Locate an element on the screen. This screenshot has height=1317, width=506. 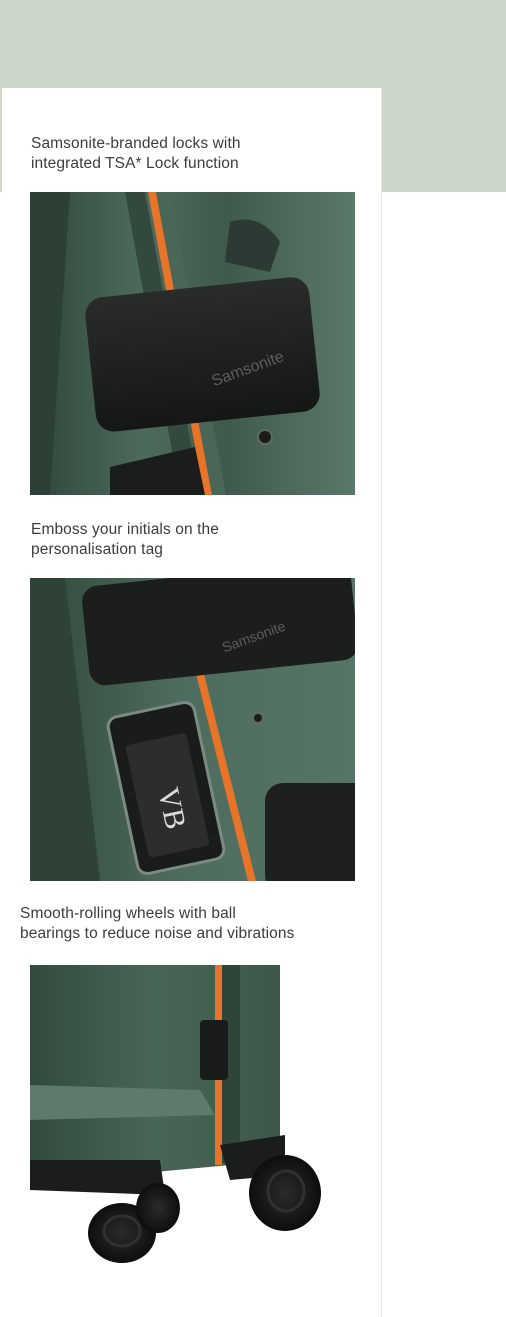
caption-line: Smooth-rolling wheels with ball is located at coordinates (128, 913).